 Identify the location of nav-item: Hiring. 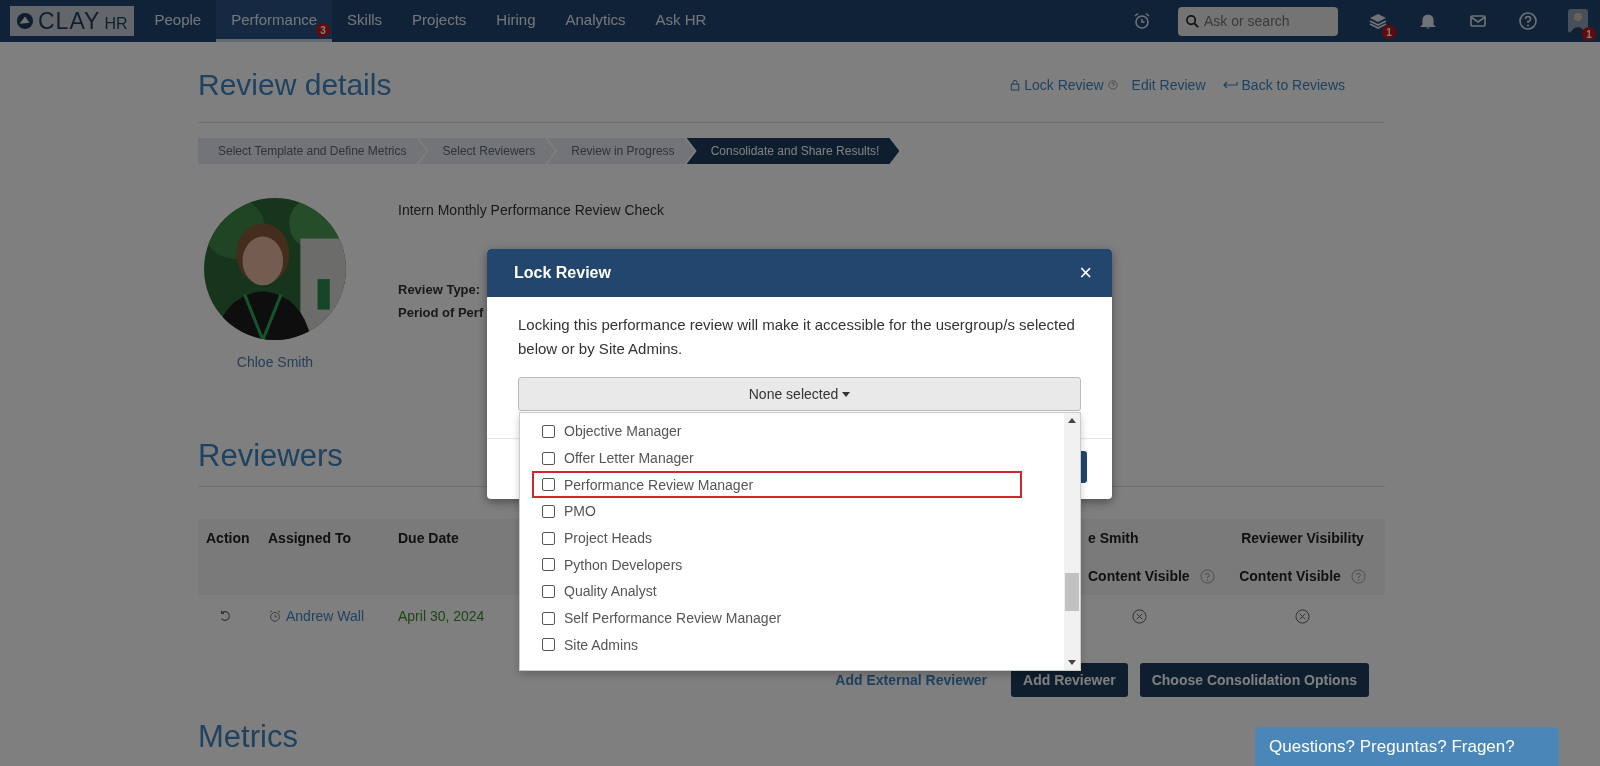
(516, 21).